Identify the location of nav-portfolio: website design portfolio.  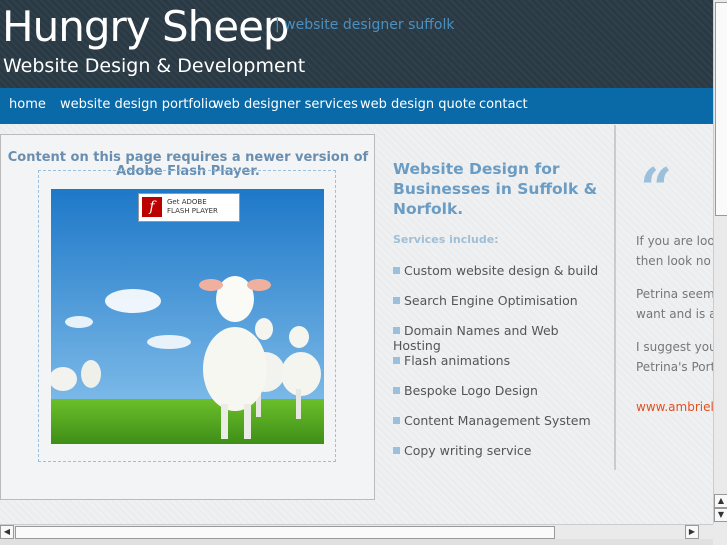
(138, 104).